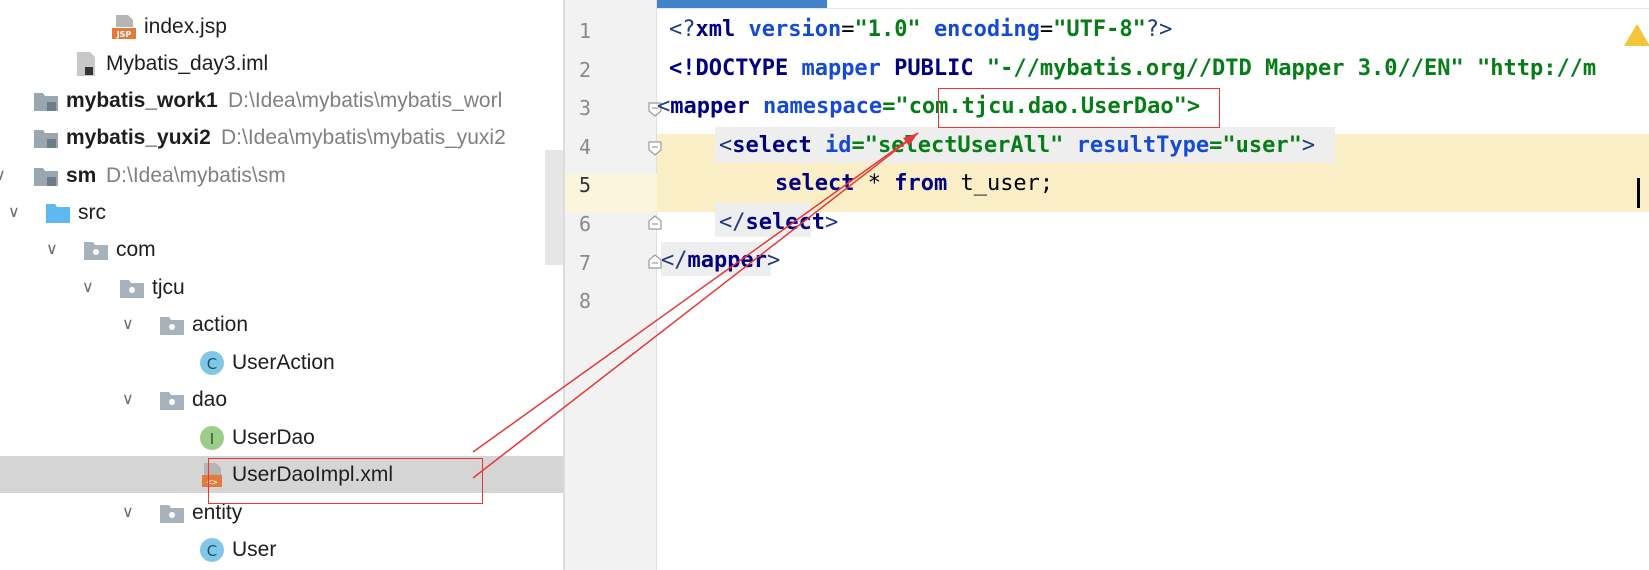 The width and height of the screenshot is (1649, 570). I want to click on code-line-5: select * from t_user;, so click(914, 183).